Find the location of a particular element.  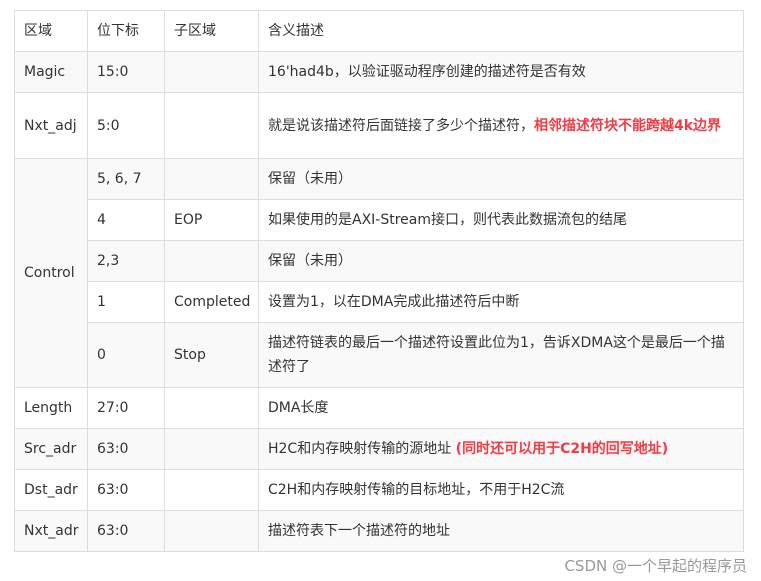

subfield-cell: Stop is located at coordinates (211, 355).